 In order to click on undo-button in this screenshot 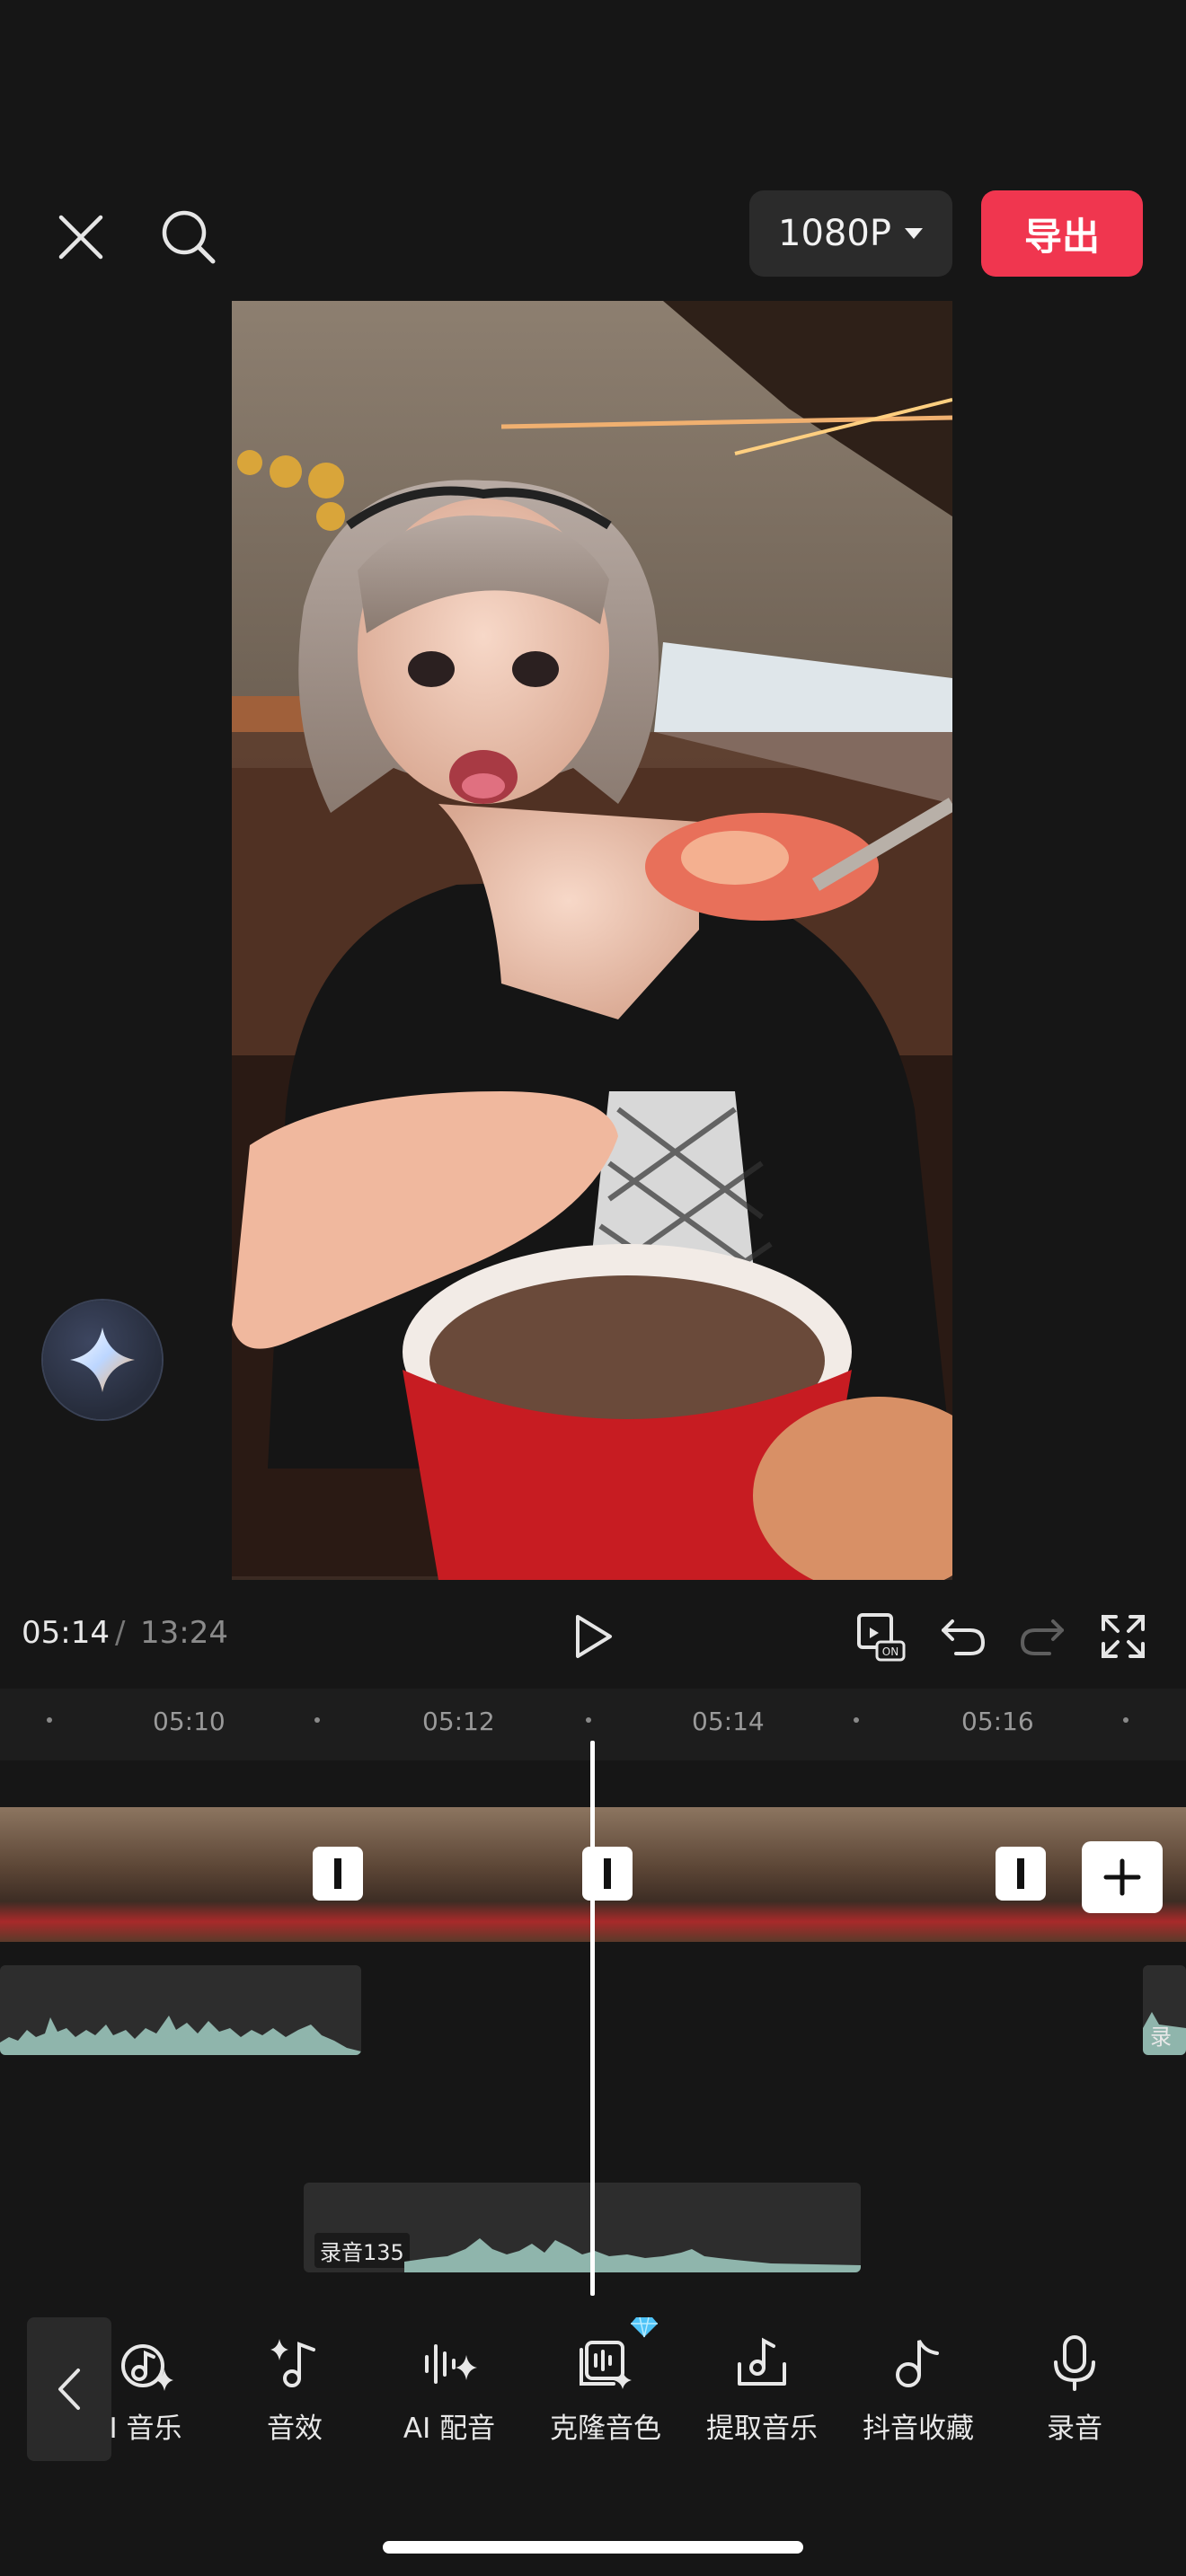, I will do `click(963, 1636)`.